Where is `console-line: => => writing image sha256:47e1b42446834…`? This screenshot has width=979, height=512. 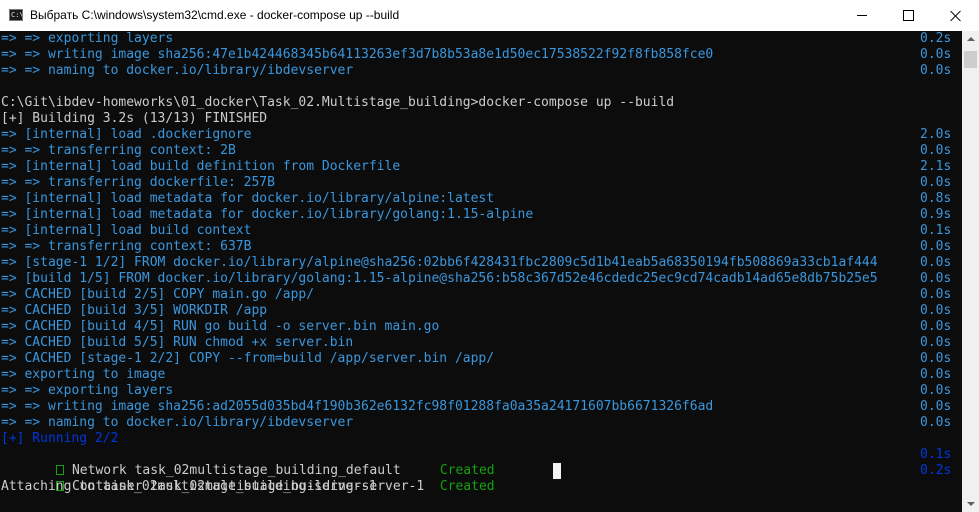
console-line: => => writing image sha256:47e1b42446834… is located at coordinates (480, 55).